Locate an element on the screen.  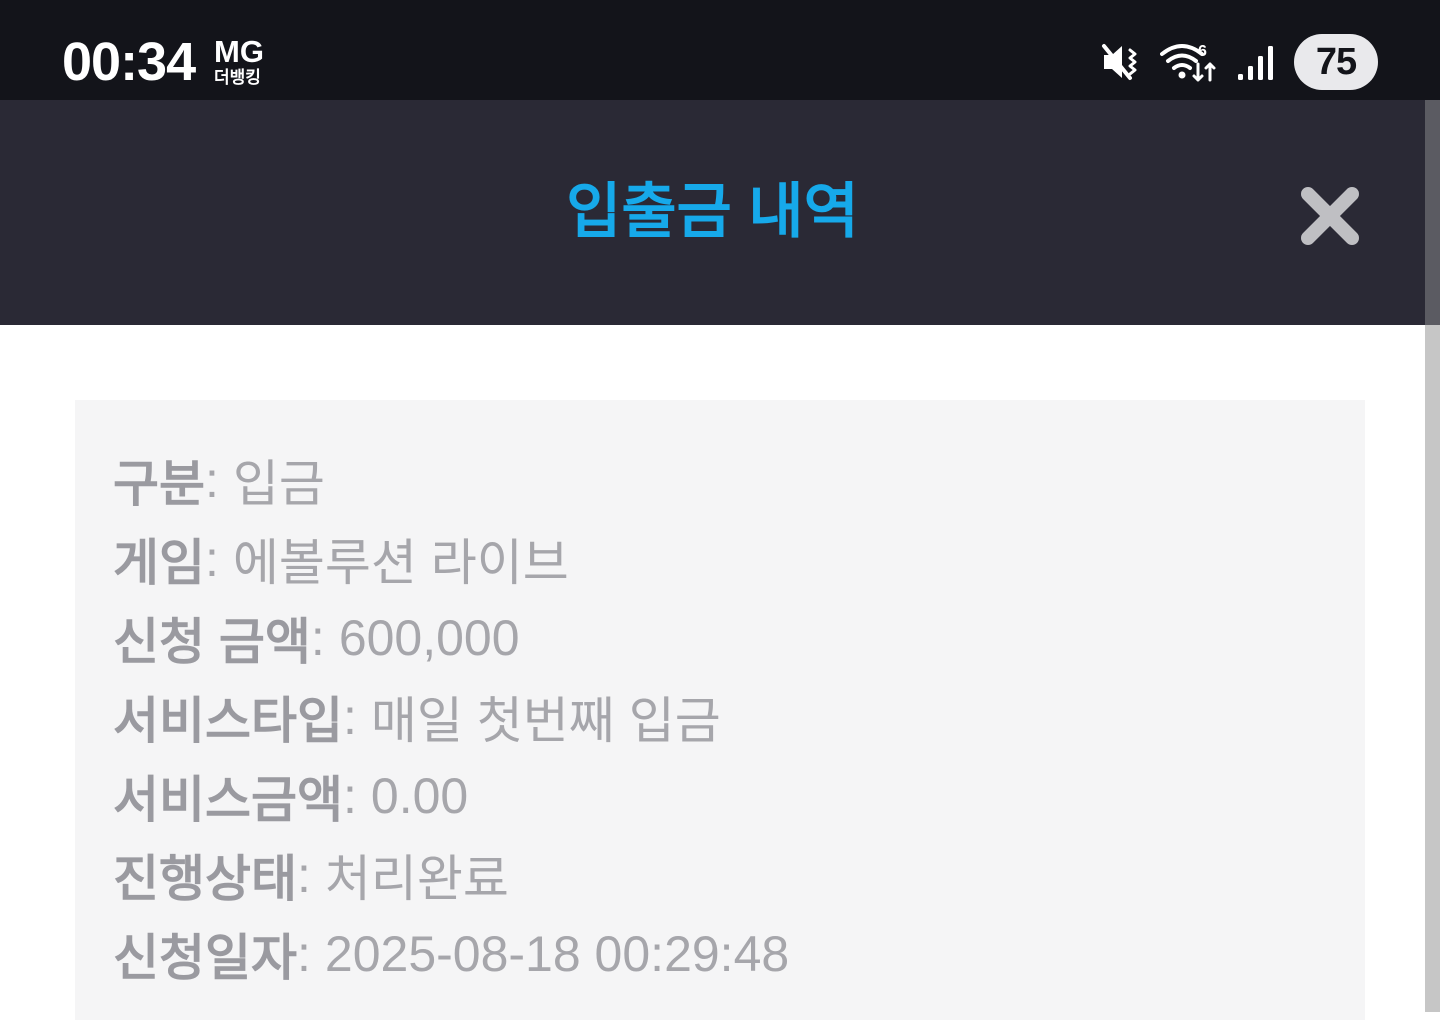
detail-value: 매일 첫번째 입금 is located at coordinates (545, 720).